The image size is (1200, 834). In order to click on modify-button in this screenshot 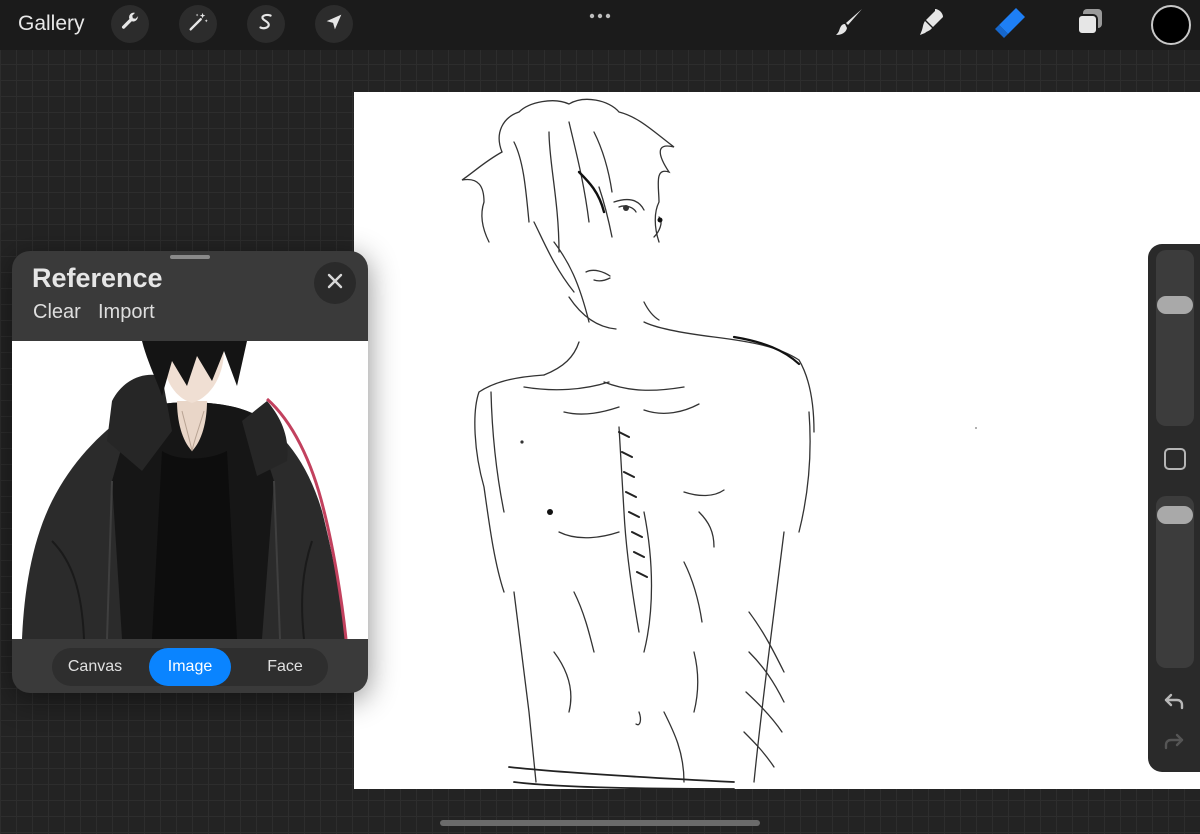, I will do `click(1175, 459)`.